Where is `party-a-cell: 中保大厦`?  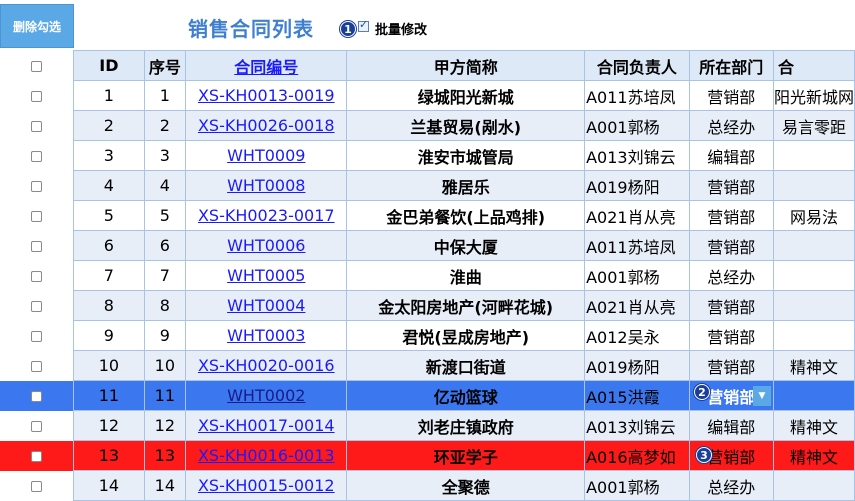 party-a-cell: 中保大厦 is located at coordinates (466, 245).